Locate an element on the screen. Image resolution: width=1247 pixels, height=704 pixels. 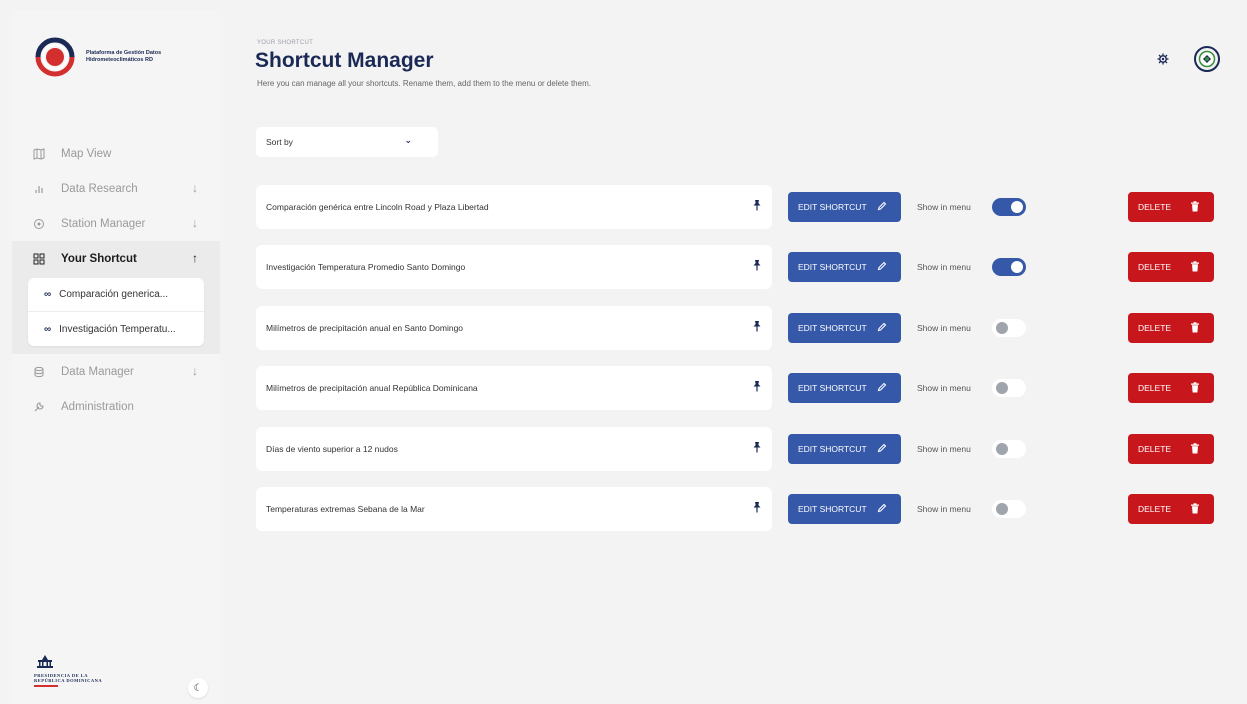
bar-chart-icon is located at coordinates (39, 189).